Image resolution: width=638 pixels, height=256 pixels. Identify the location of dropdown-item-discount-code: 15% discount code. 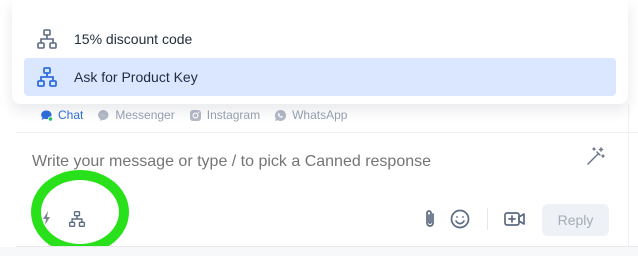
(320, 39).